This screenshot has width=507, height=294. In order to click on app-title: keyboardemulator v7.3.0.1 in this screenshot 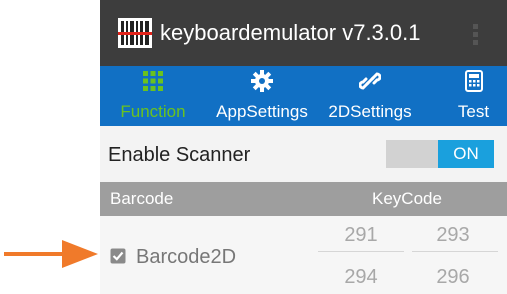, I will do `click(290, 32)`.